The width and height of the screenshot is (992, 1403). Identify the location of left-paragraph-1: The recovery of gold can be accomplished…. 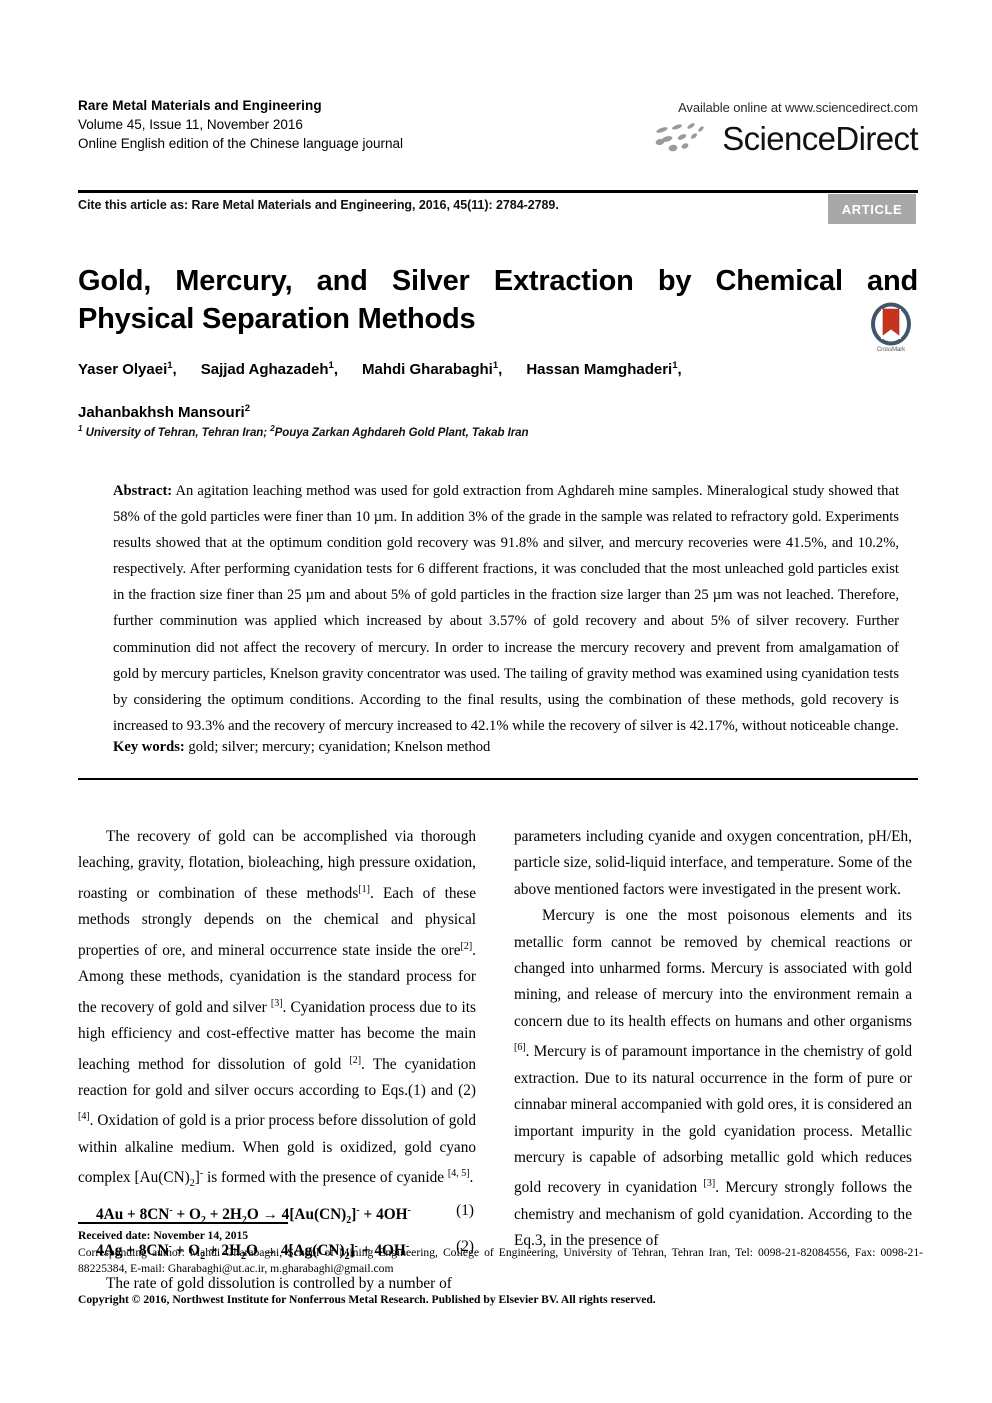
(277, 1011).